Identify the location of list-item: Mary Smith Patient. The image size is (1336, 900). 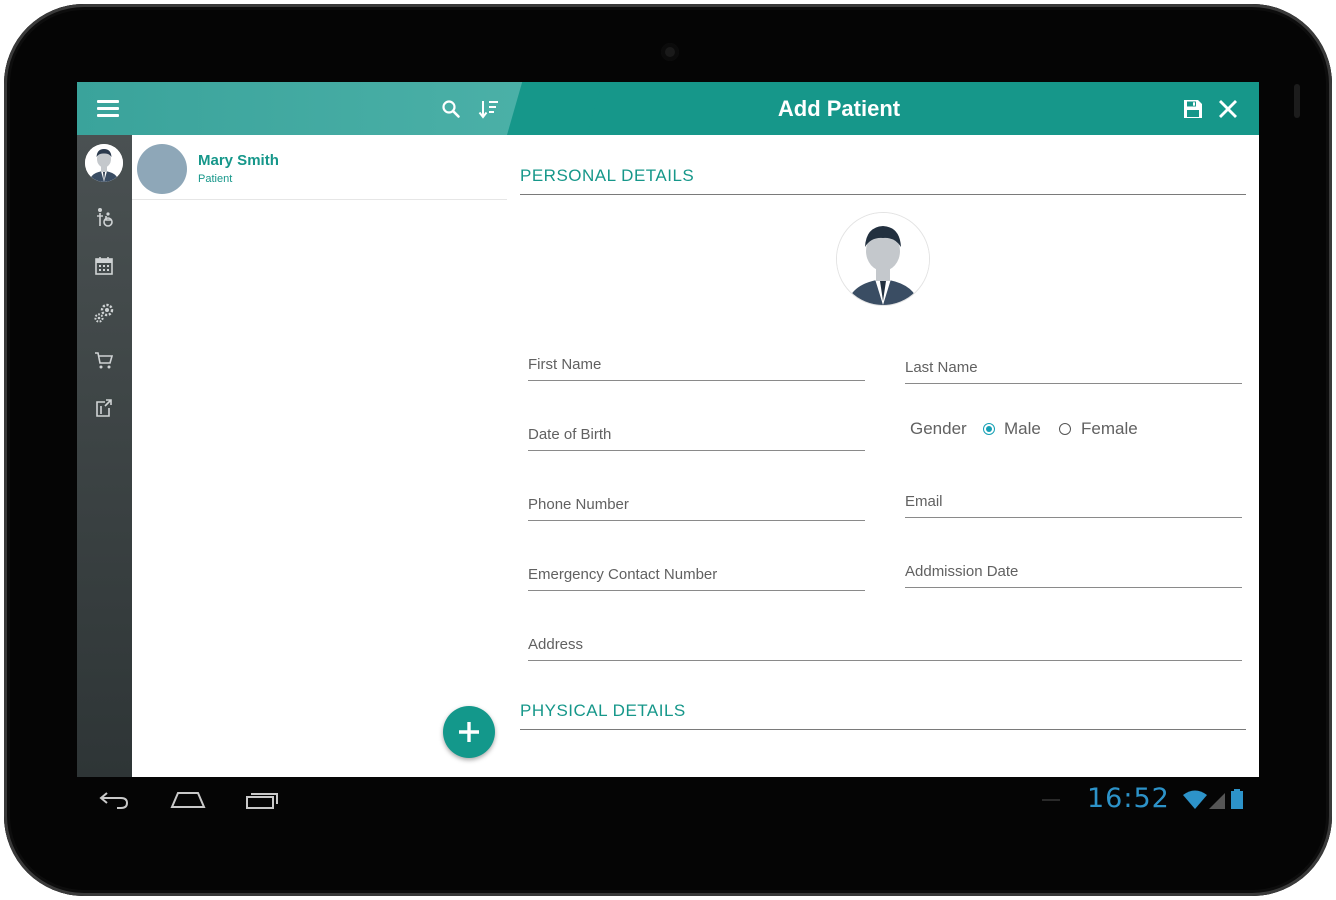
(319, 167).